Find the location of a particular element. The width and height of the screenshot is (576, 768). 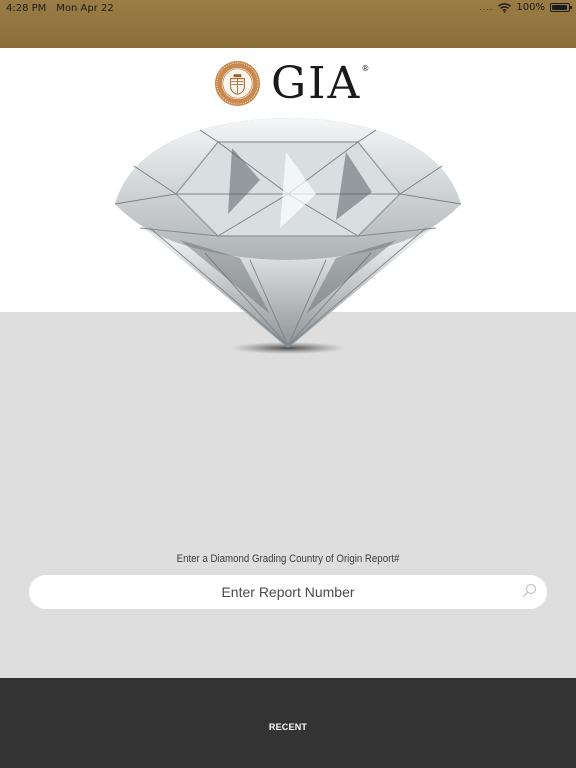

report-number-input is located at coordinates (288, 592).